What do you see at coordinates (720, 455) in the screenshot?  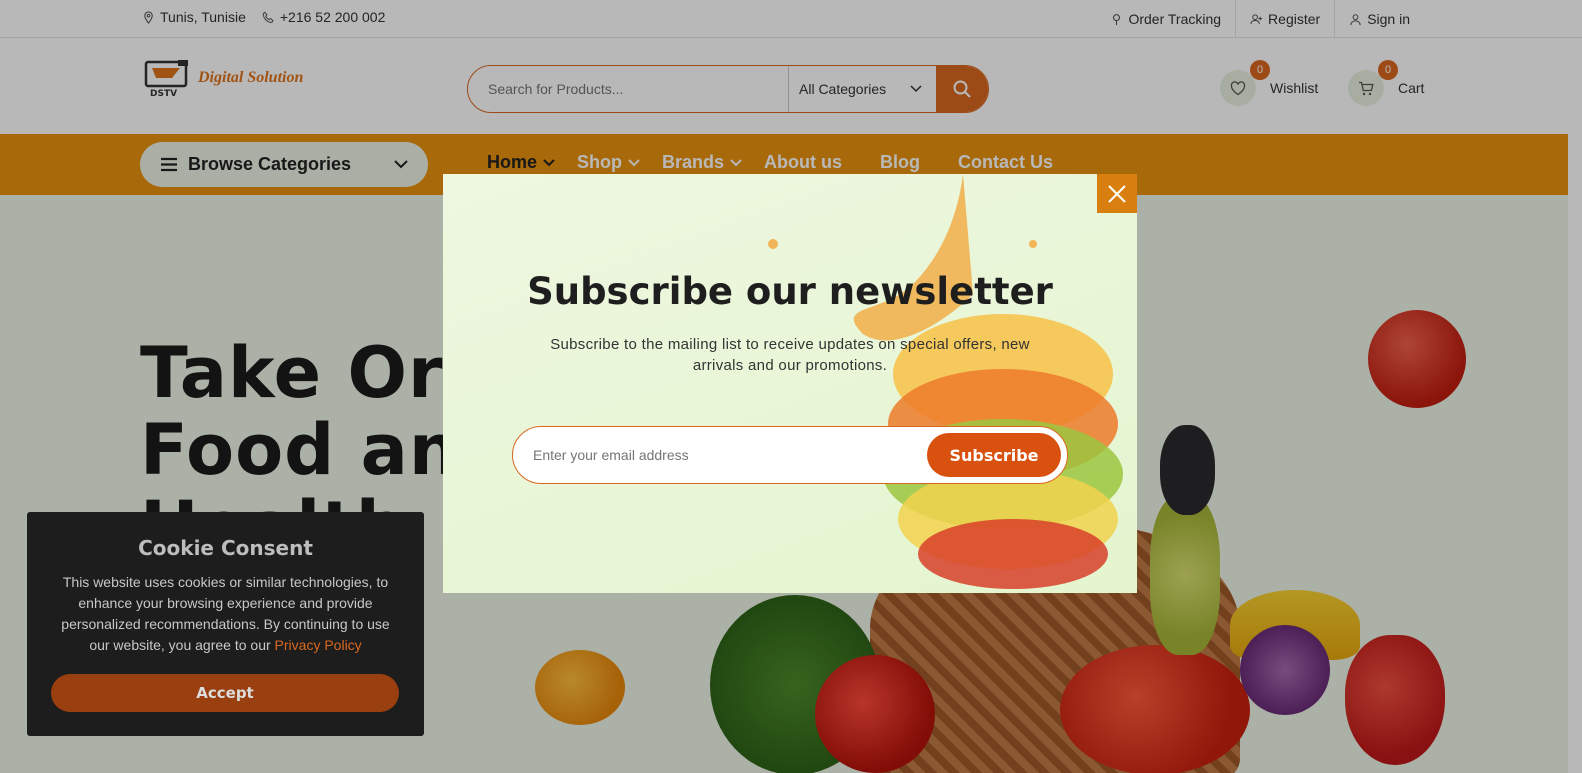 I see `email-field` at bounding box center [720, 455].